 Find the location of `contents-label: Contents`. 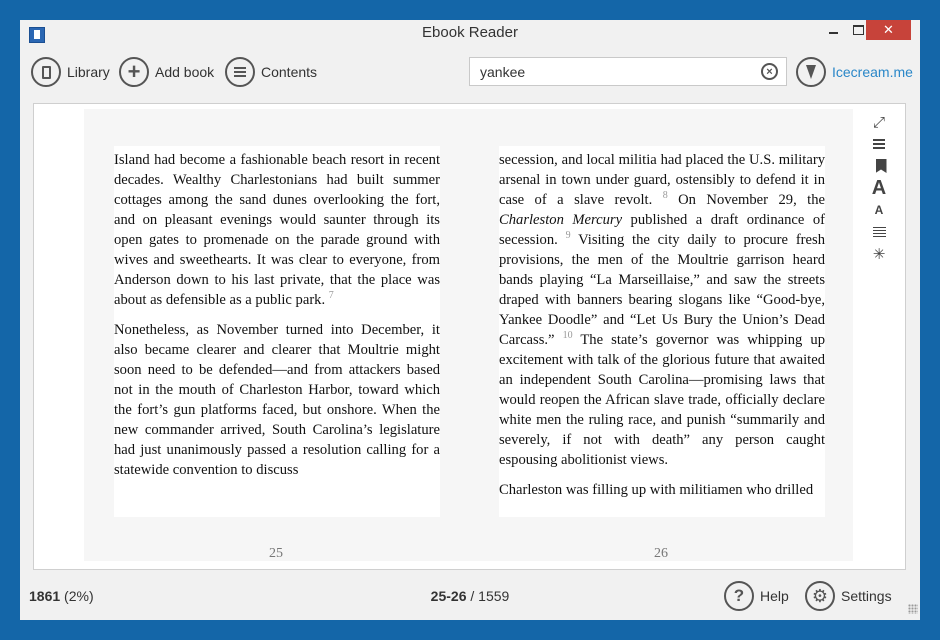

contents-label: Contents is located at coordinates (289, 72).